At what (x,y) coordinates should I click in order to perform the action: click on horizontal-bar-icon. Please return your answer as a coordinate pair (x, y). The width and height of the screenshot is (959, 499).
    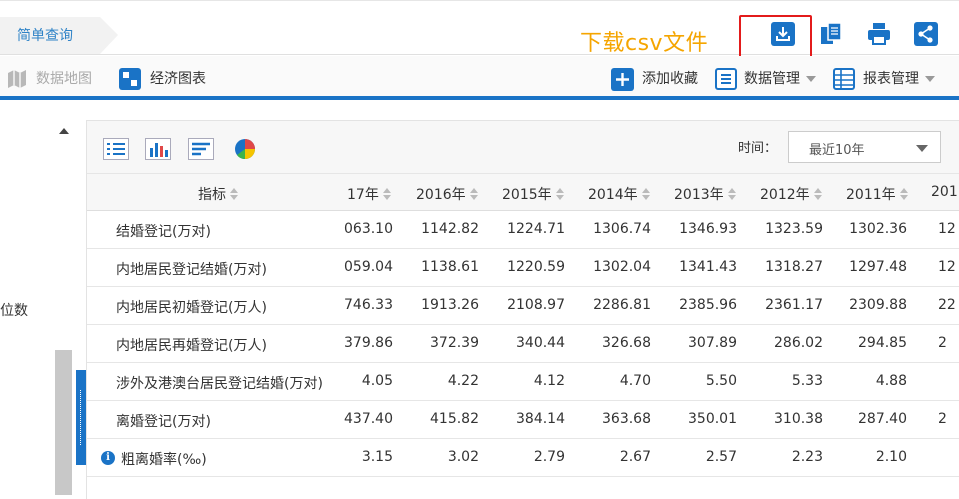
    Looking at the image, I should click on (201, 149).